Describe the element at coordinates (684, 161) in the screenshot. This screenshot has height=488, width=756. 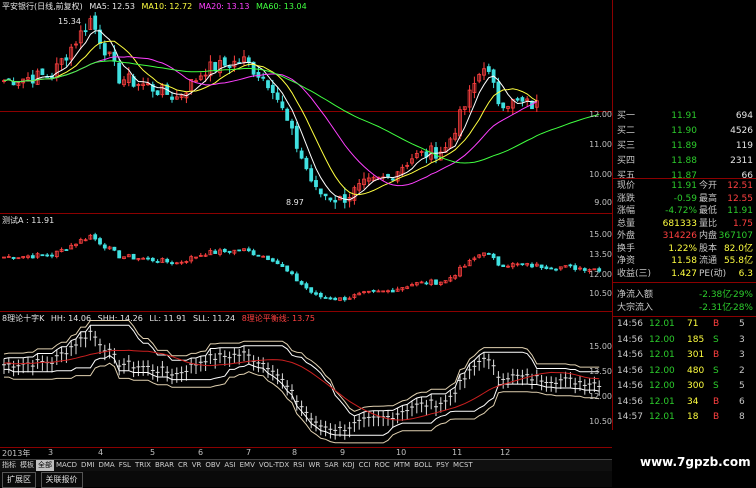
I see `bid-price: 11.88` at that location.